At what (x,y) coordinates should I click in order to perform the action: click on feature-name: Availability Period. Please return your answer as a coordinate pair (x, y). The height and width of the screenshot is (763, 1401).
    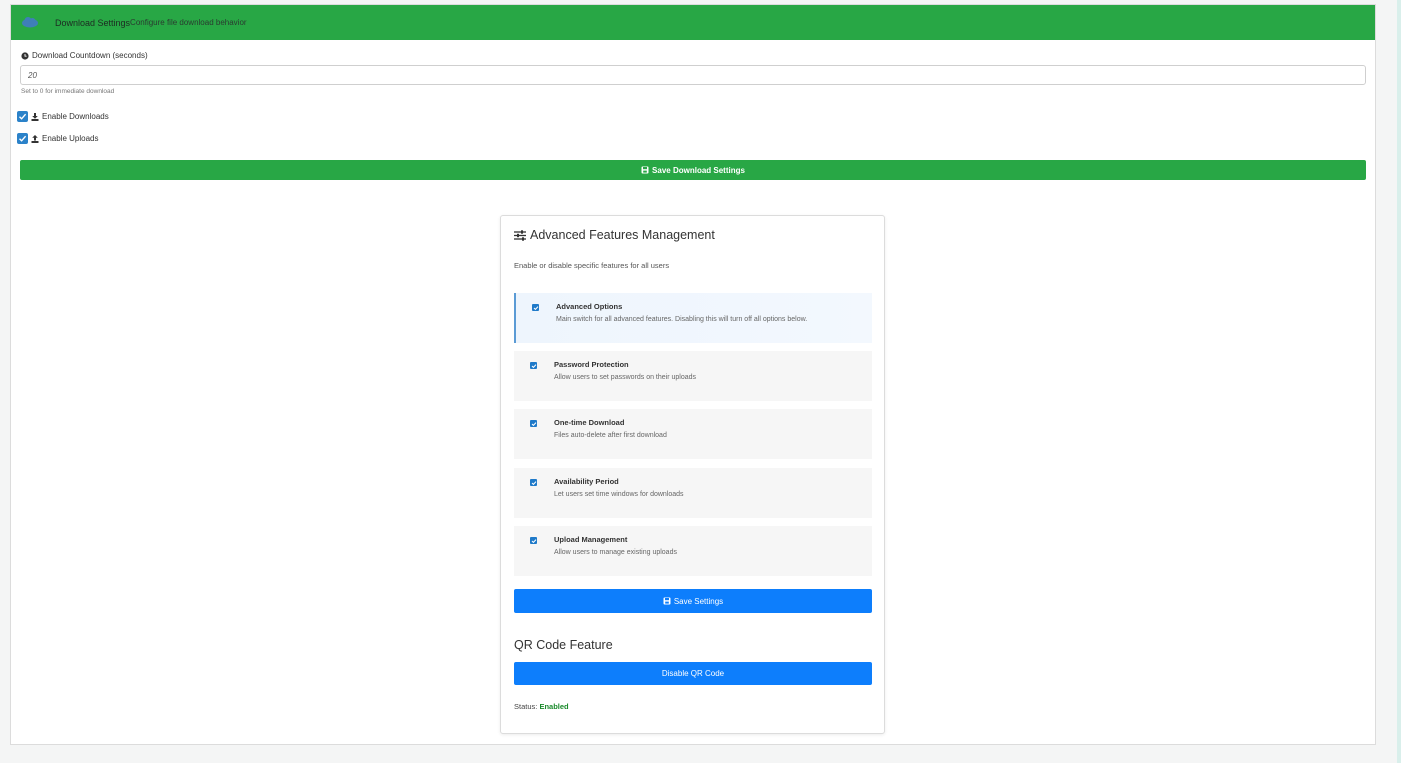
    Looking at the image, I should click on (586, 481).